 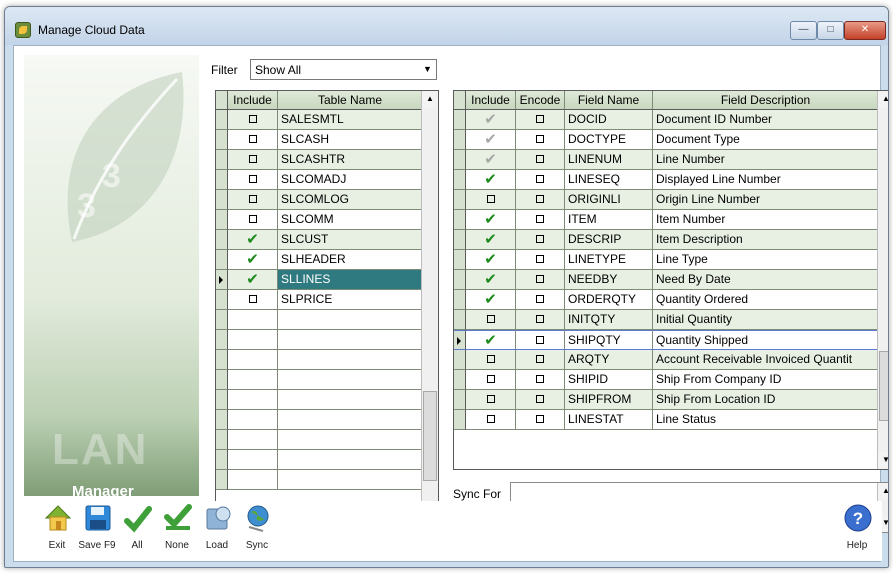 I want to click on table-row: ✔ SLHEADER, so click(x=319, y=260).